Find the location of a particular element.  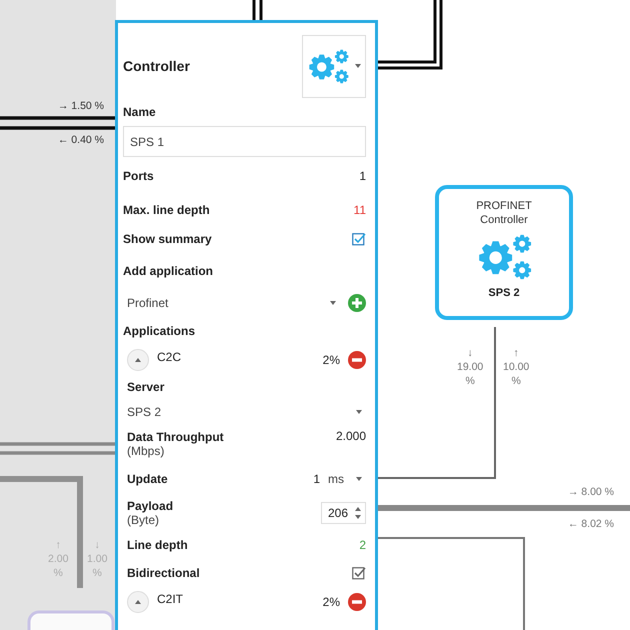

link-label: → 8.00 % is located at coordinates (591, 492).